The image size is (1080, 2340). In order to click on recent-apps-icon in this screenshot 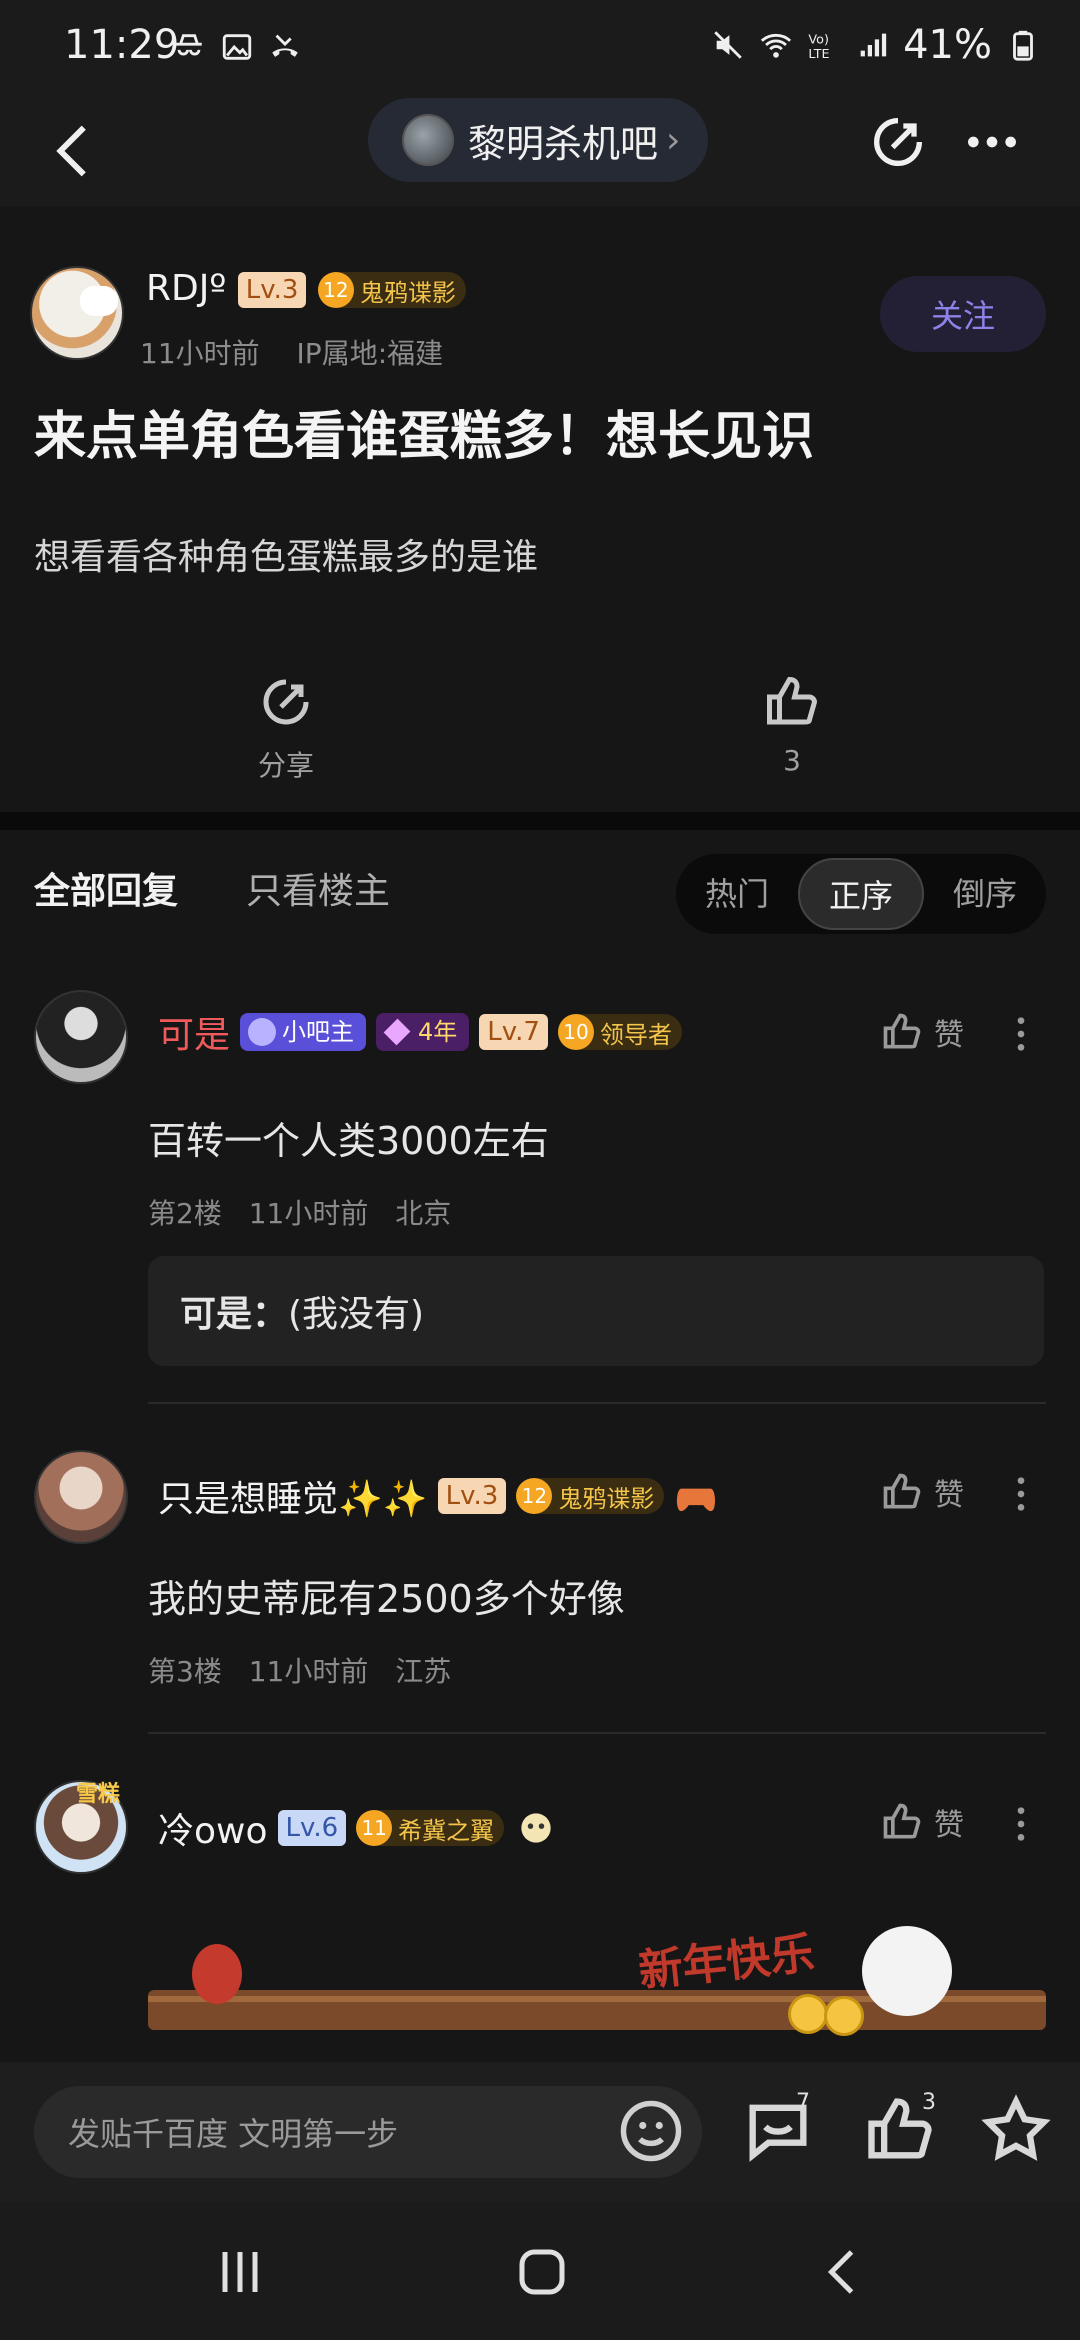, I will do `click(240, 2272)`.